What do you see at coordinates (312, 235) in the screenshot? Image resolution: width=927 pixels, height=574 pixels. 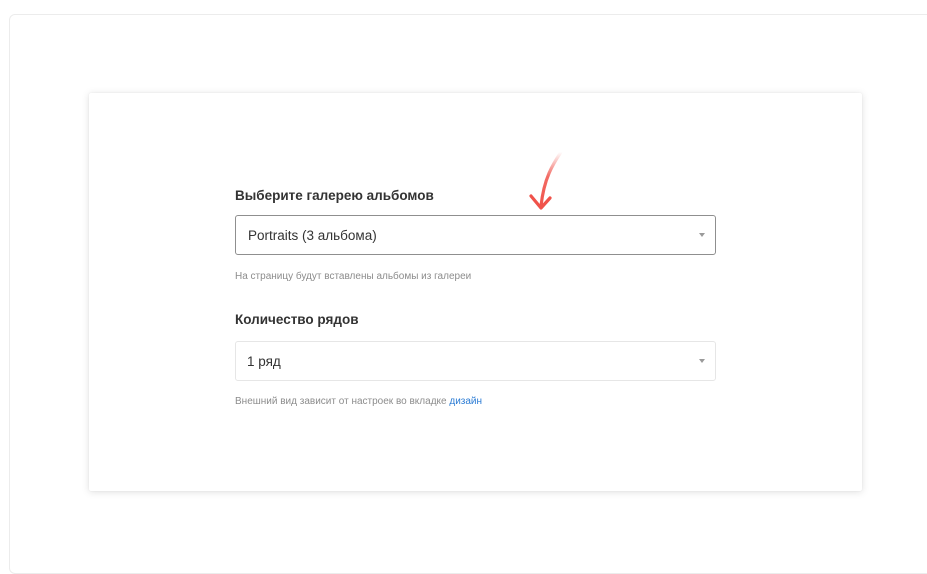 I see `gallery-select-value: Portraits (3 альбома)` at bounding box center [312, 235].